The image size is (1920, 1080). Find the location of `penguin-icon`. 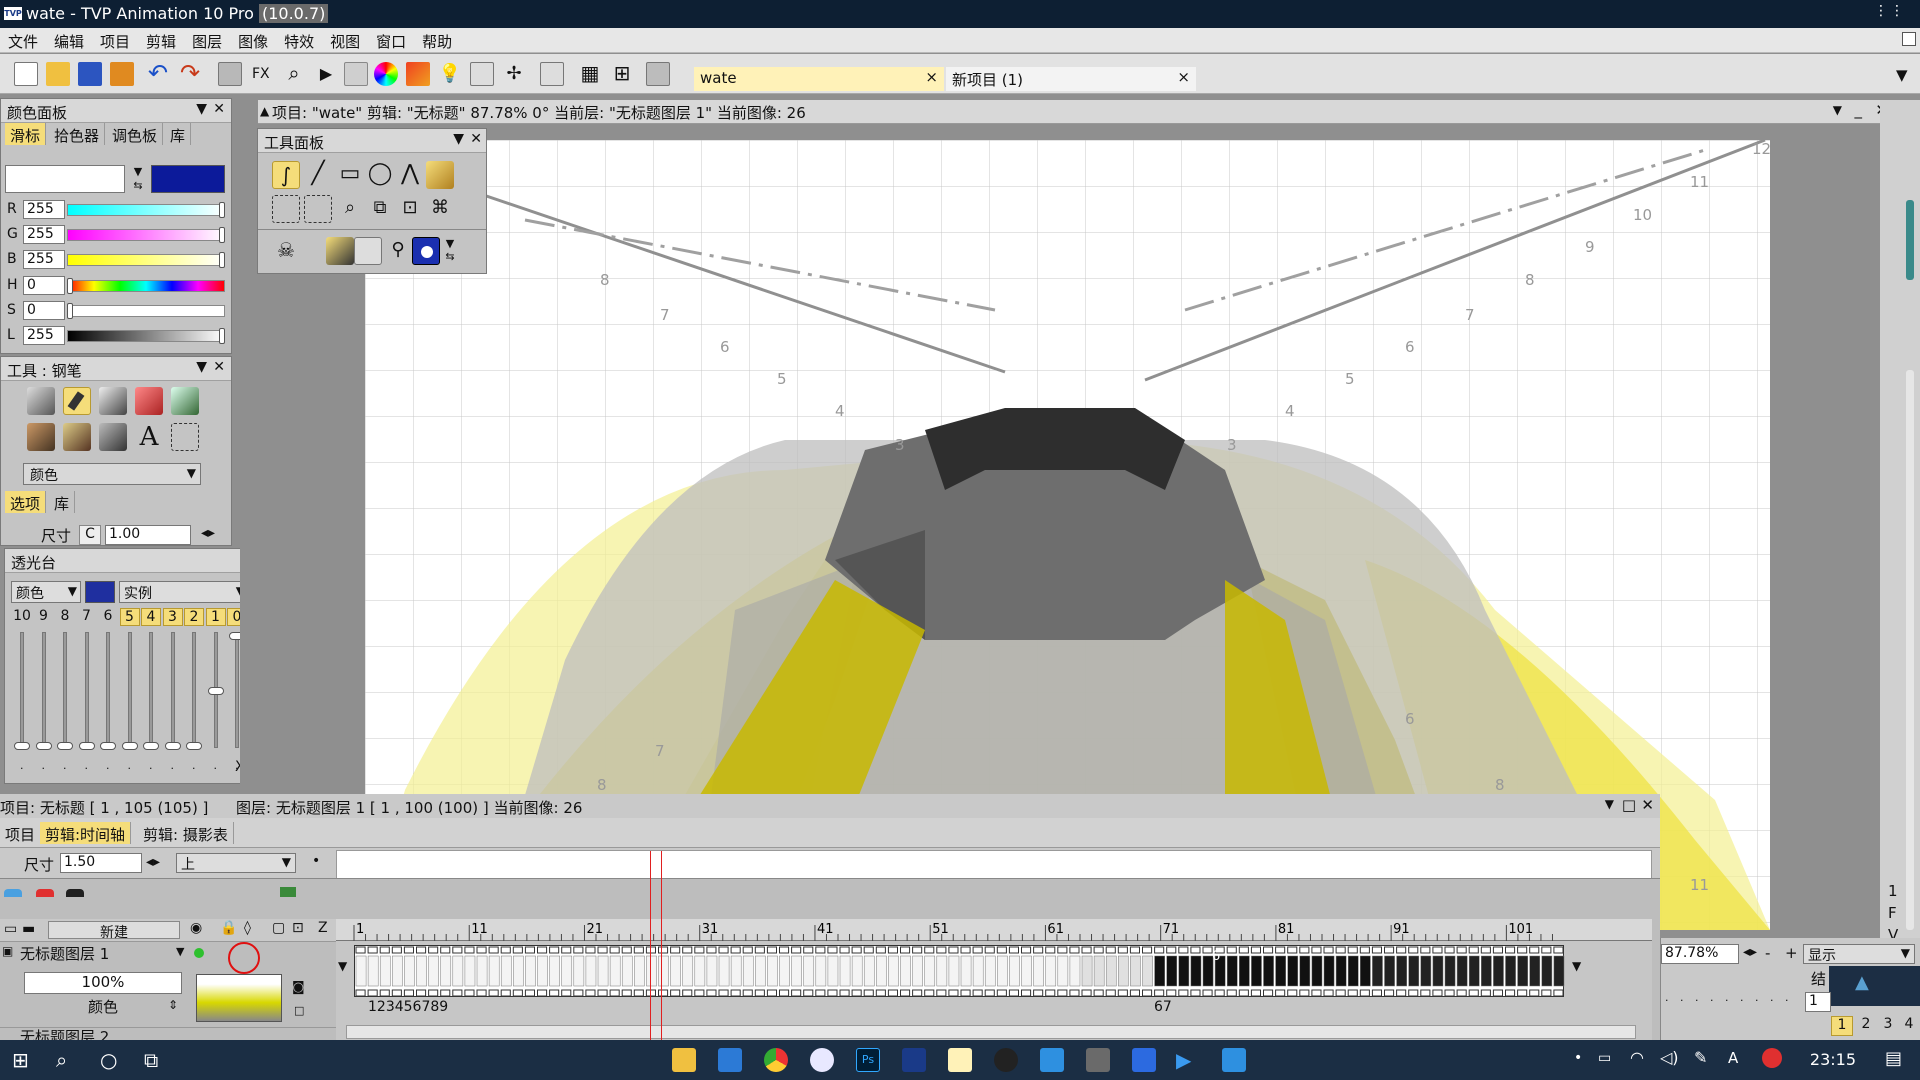

penguin-icon is located at coordinates (1006, 1060).